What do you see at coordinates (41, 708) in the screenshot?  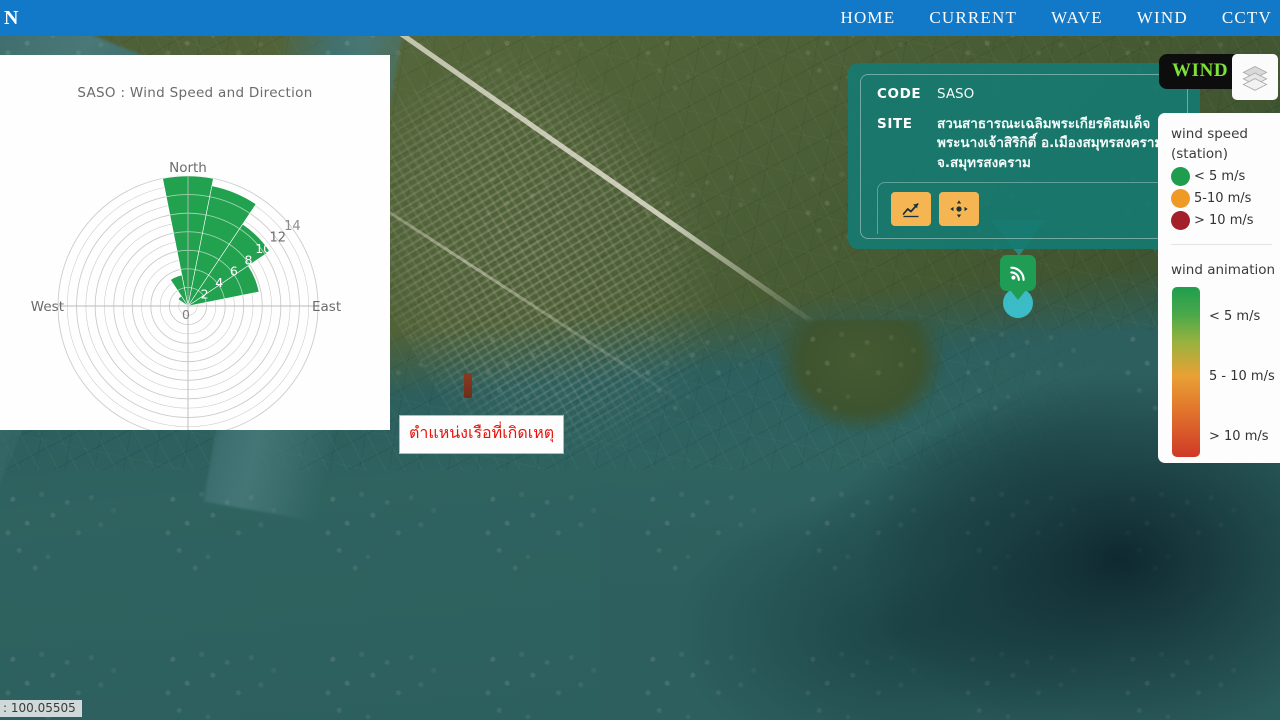 I see `coordinate-readout: : 100.05505` at bounding box center [41, 708].